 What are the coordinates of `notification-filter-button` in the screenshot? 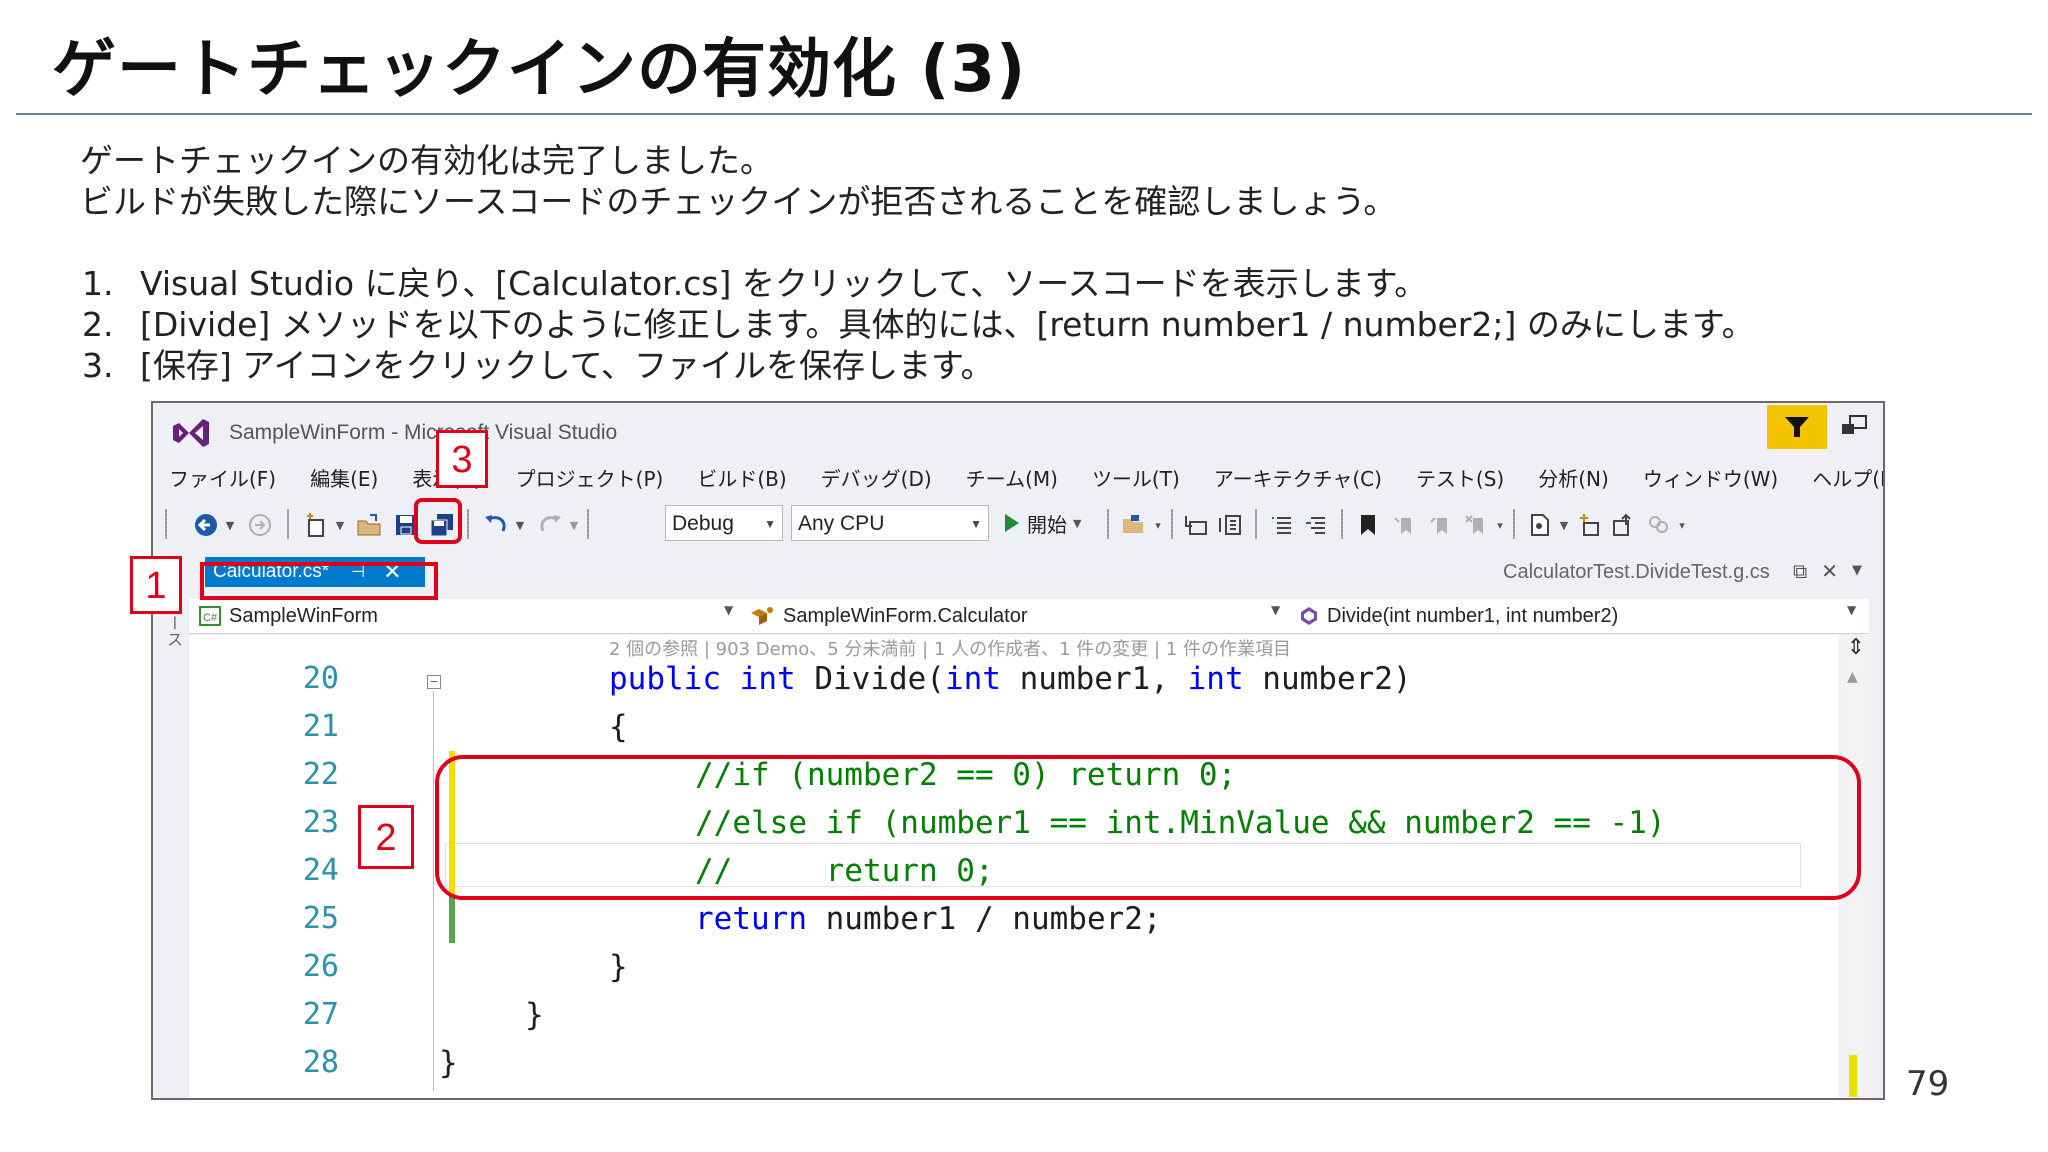 It's located at (1797, 427).